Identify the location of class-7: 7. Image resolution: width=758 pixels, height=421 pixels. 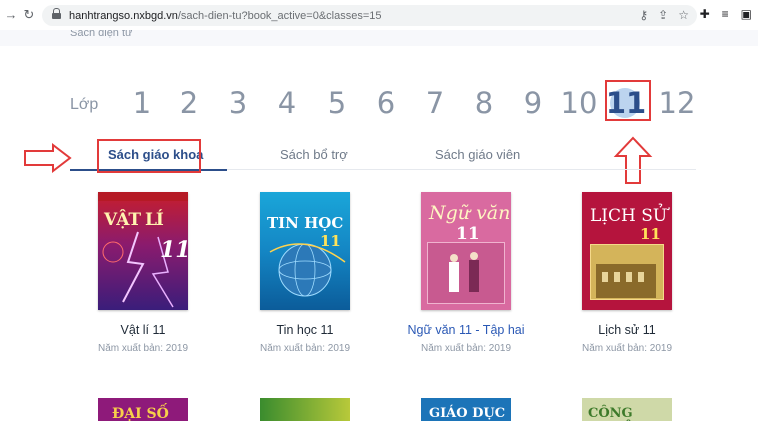
(435, 103).